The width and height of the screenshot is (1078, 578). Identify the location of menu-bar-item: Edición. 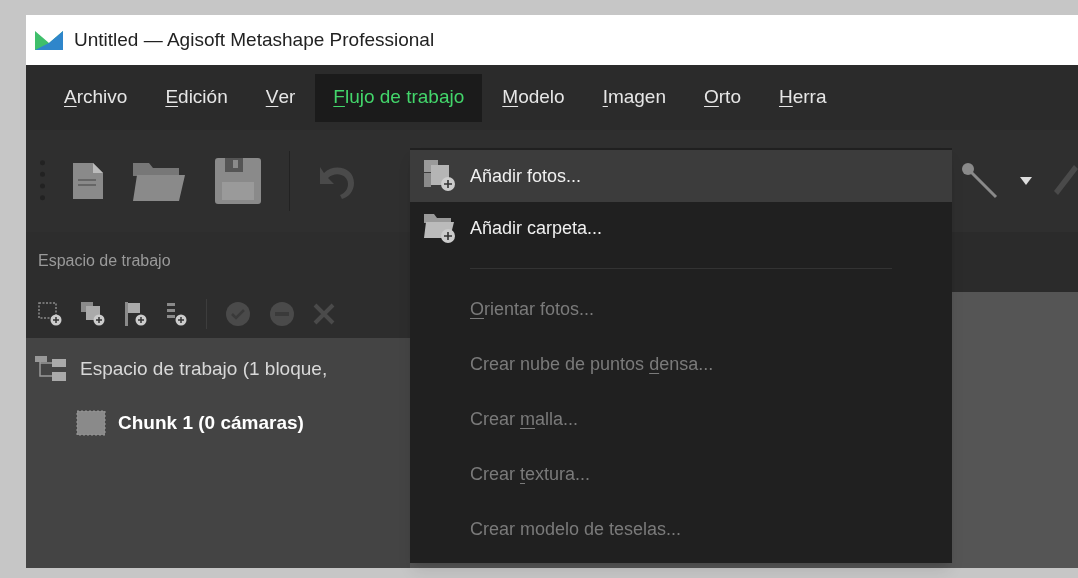
(196, 97).